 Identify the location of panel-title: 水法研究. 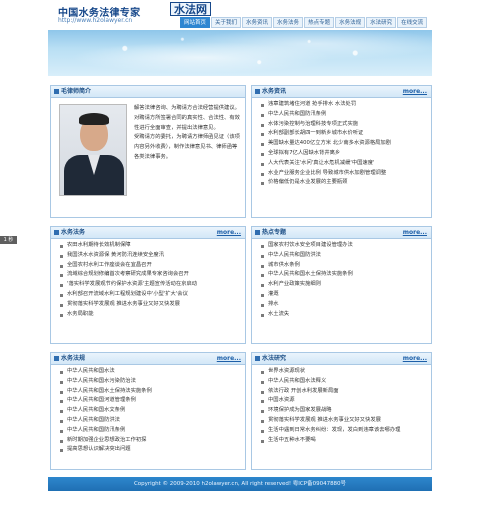
(274, 358).